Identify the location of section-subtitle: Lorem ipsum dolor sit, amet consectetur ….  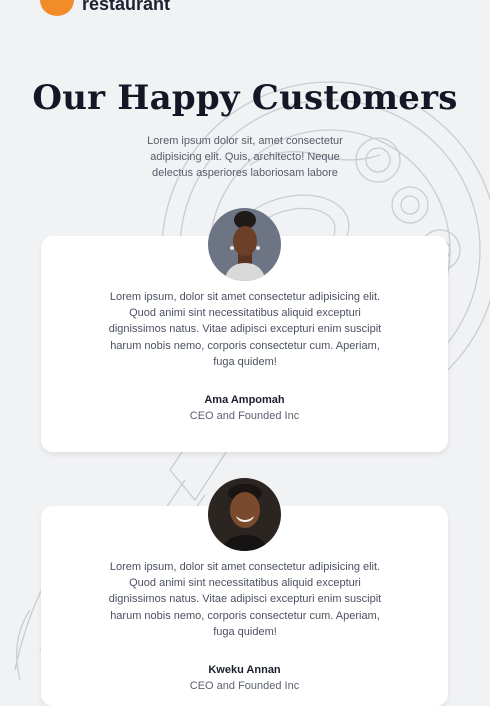
(245, 157).